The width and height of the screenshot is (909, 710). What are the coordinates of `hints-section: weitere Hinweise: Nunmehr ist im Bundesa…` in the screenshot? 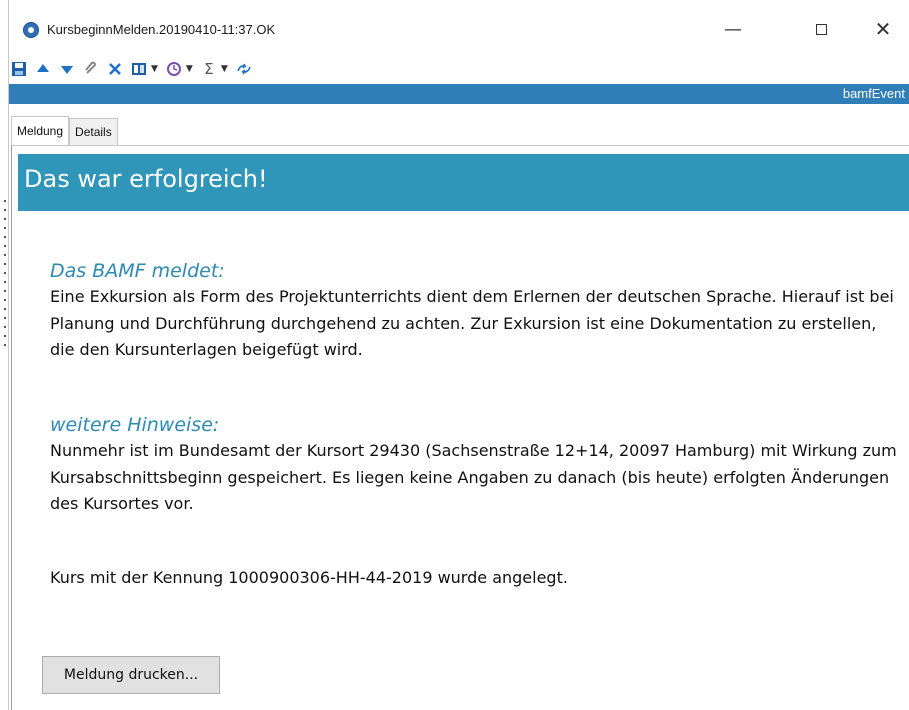 It's located at (475, 466).